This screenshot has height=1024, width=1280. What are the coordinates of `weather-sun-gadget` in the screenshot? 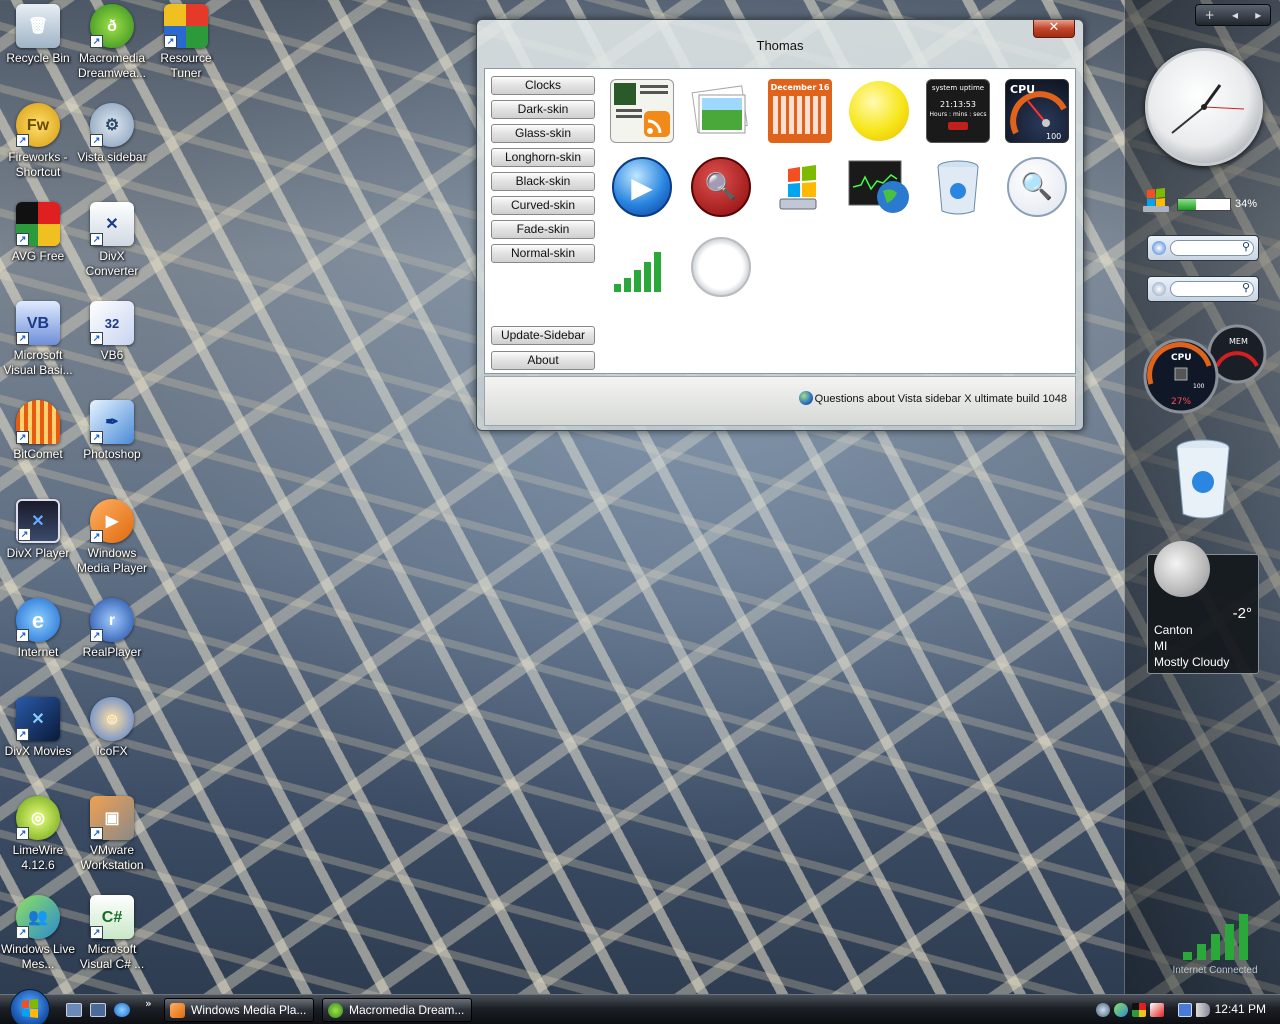 It's located at (879, 111).